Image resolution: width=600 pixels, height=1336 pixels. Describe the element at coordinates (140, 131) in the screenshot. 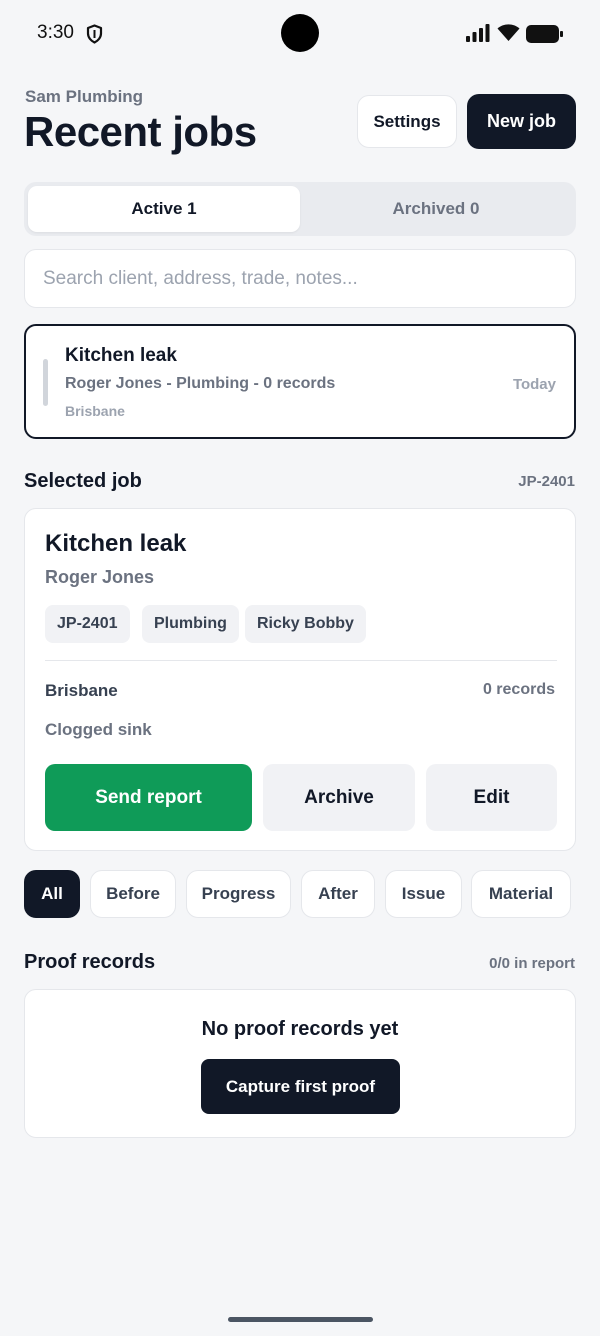

I see `page-title: Recent jobs` at that location.